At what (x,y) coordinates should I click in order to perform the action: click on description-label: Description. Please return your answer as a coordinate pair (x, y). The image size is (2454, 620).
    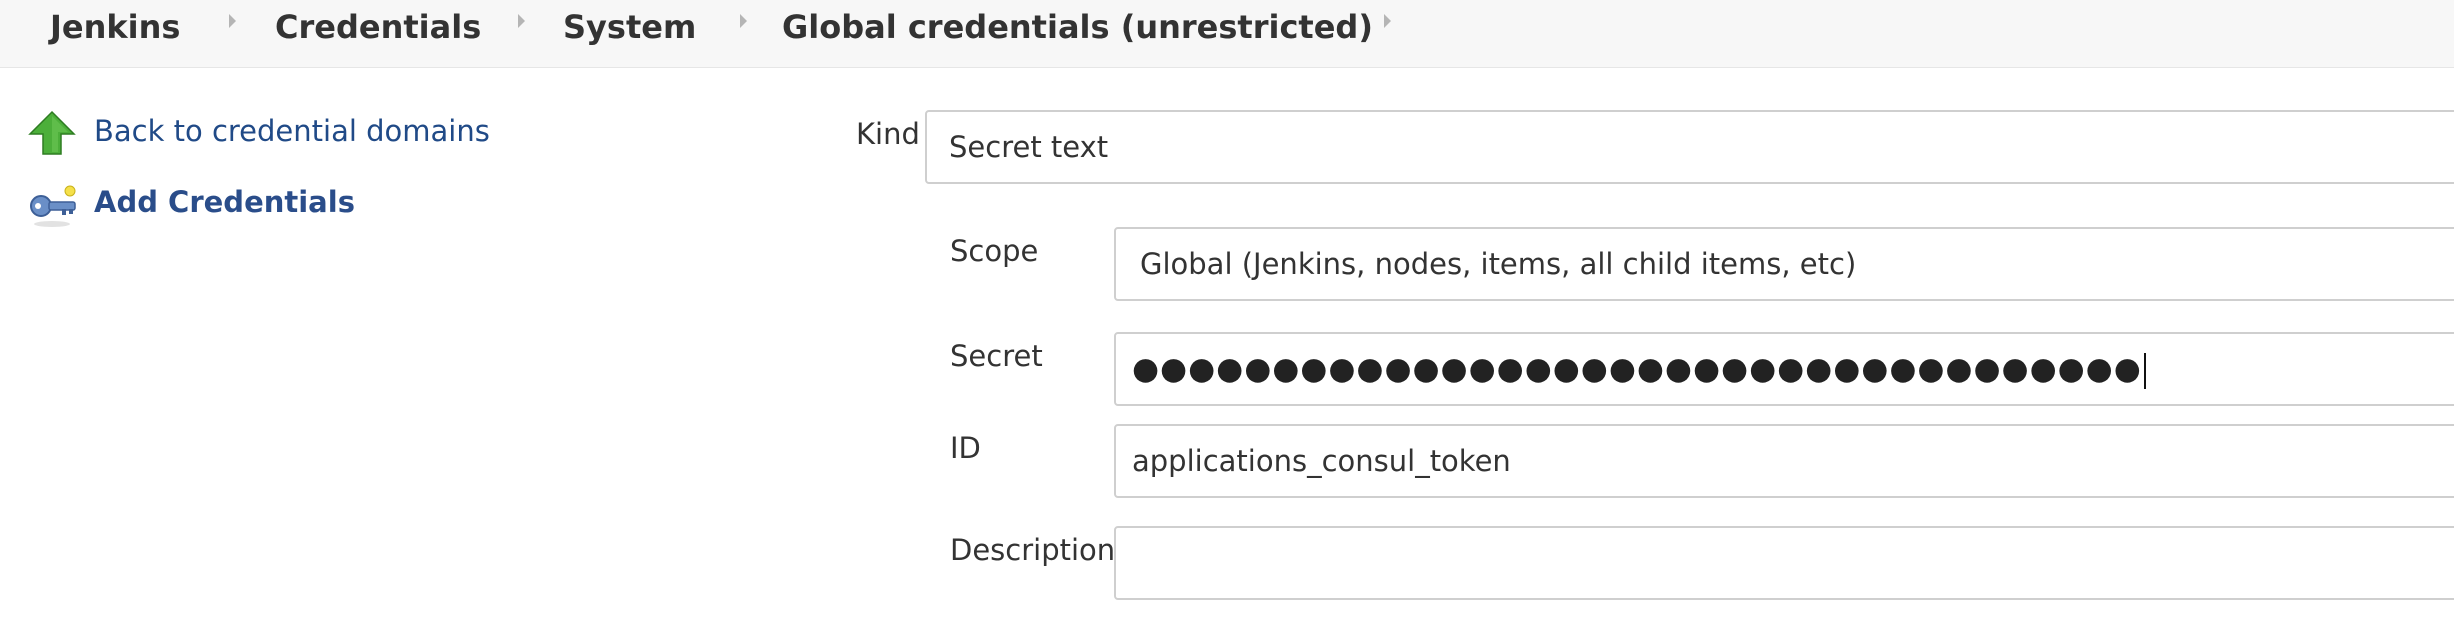
    Looking at the image, I should click on (1033, 550).